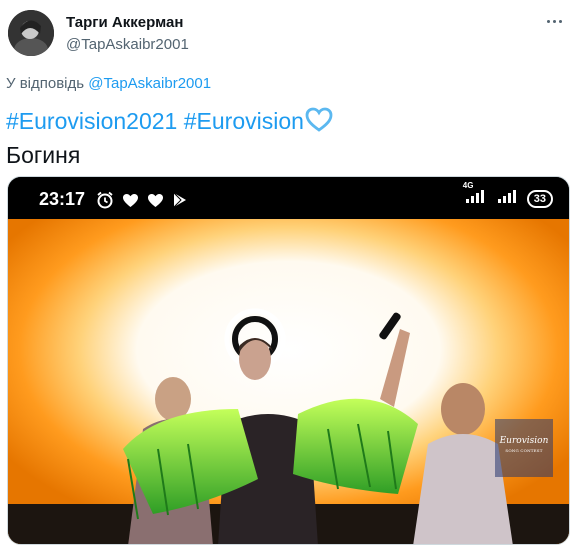 This screenshot has width=577, height=553. What do you see at coordinates (476, 194) in the screenshot?
I see `signal-icon: 4G` at bounding box center [476, 194].